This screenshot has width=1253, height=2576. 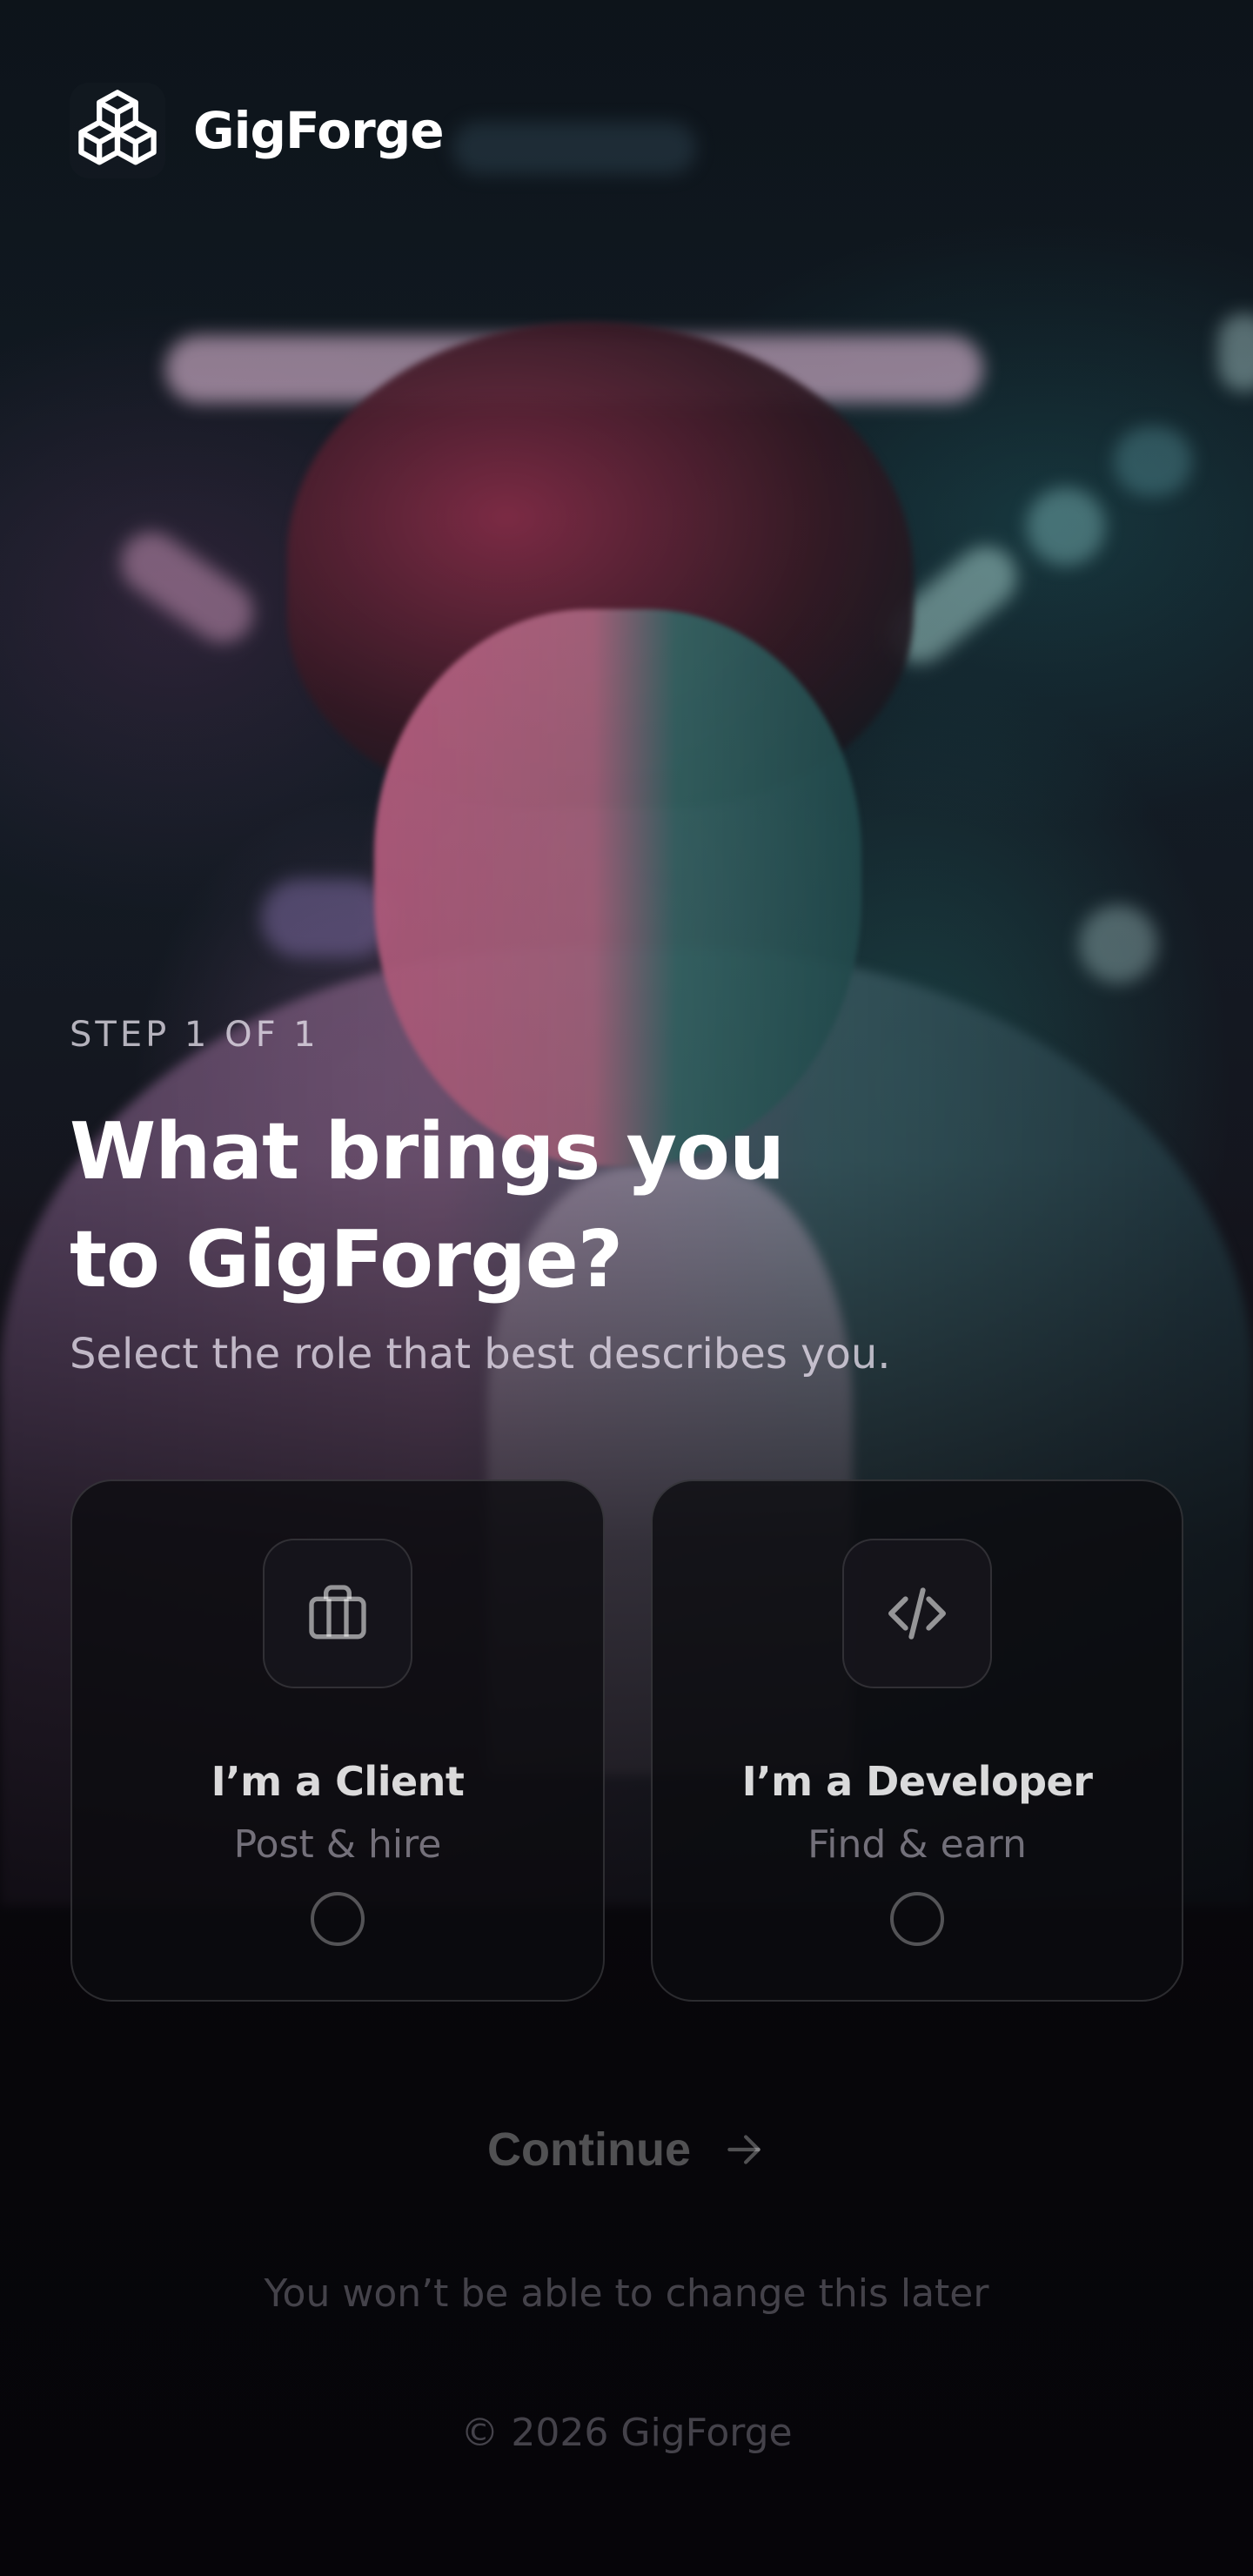 I want to click on role-subtitle: Post & hire, so click(x=337, y=1844).